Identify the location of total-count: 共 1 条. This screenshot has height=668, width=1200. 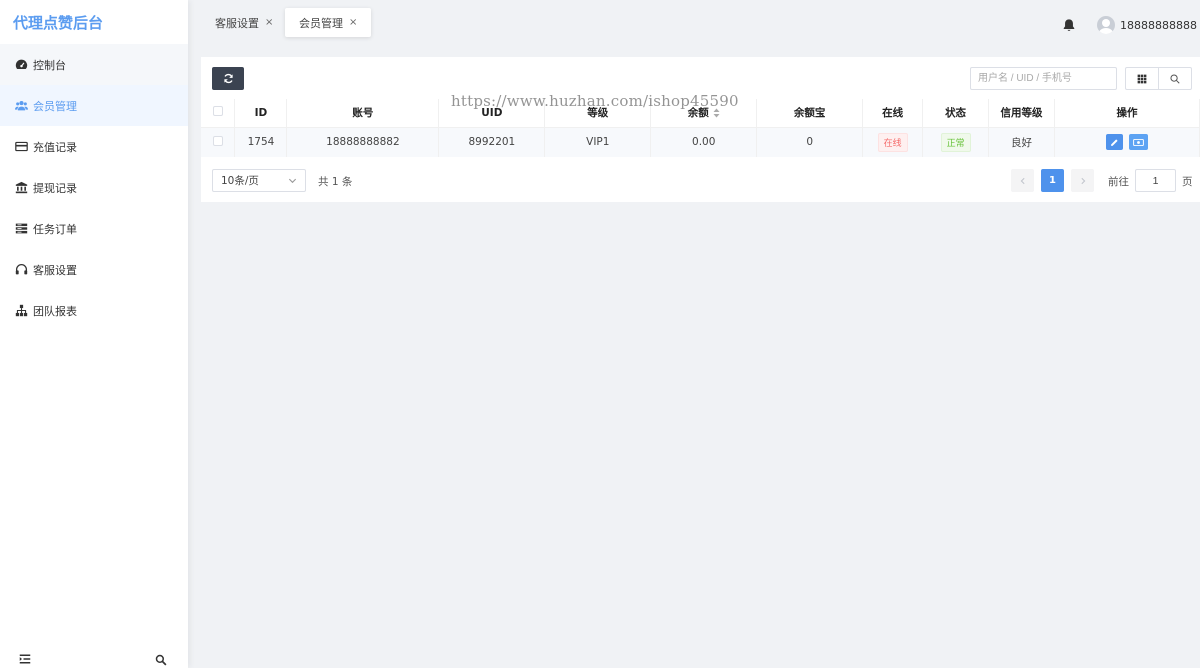
(335, 182).